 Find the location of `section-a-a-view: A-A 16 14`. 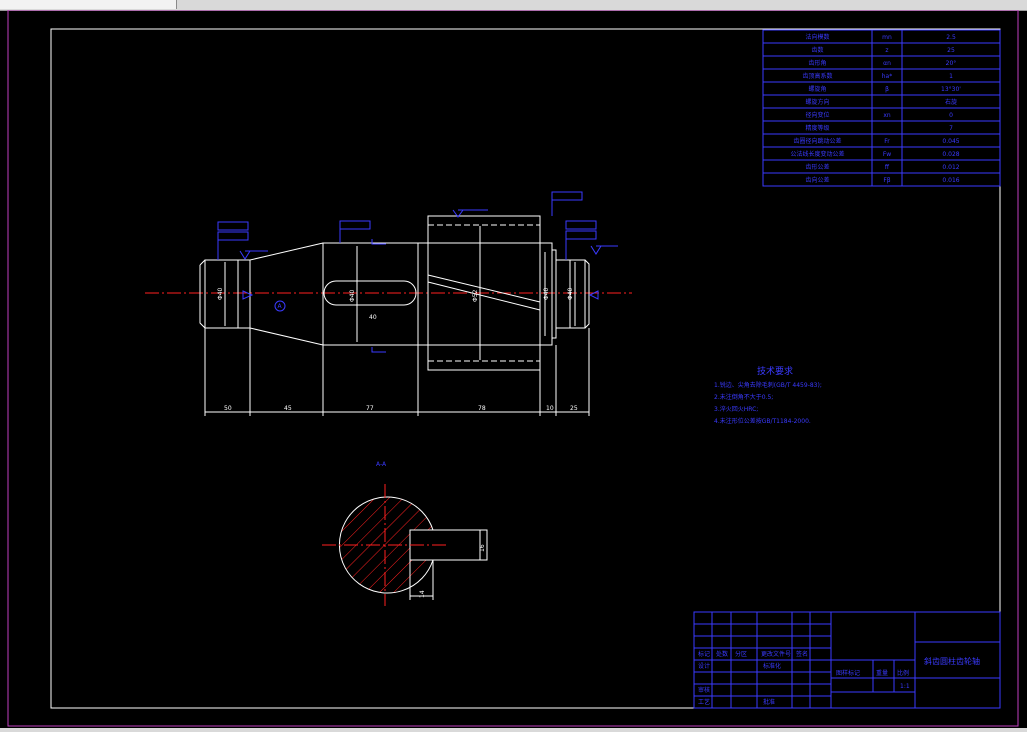

section-a-a-view: A-A 16 14 is located at coordinates (405, 533).